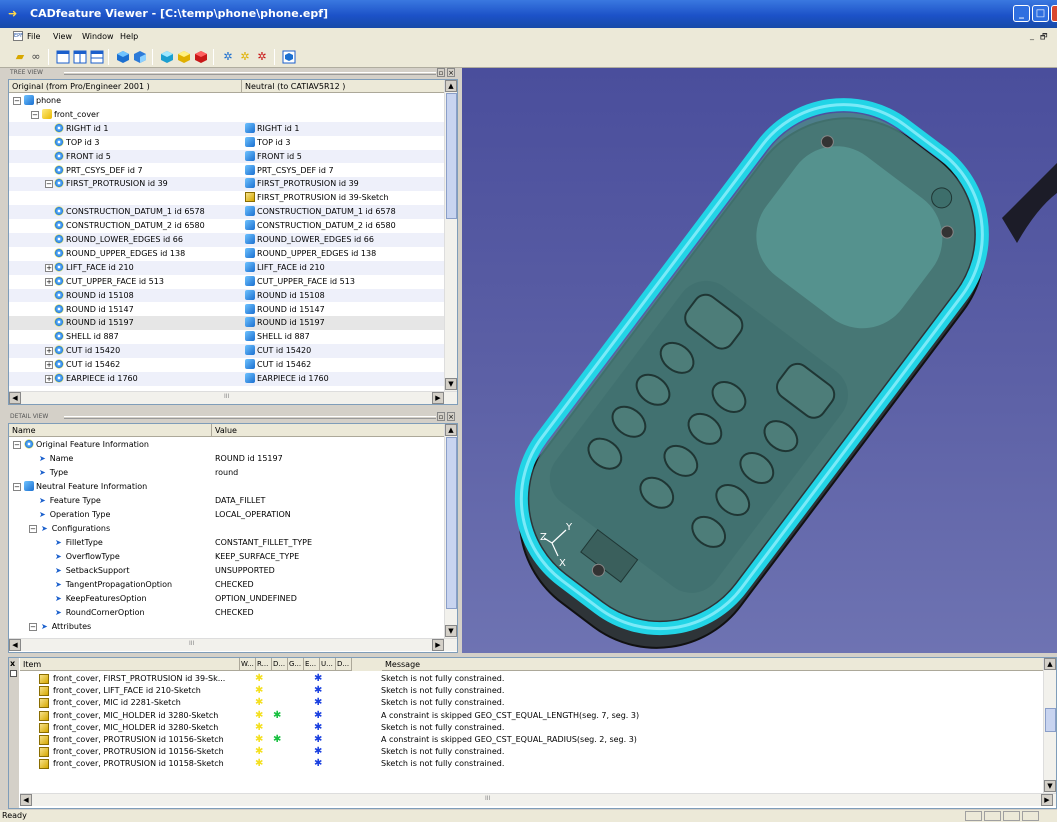 The image size is (1057, 822). I want to click on close-button, so click(1054, 13).